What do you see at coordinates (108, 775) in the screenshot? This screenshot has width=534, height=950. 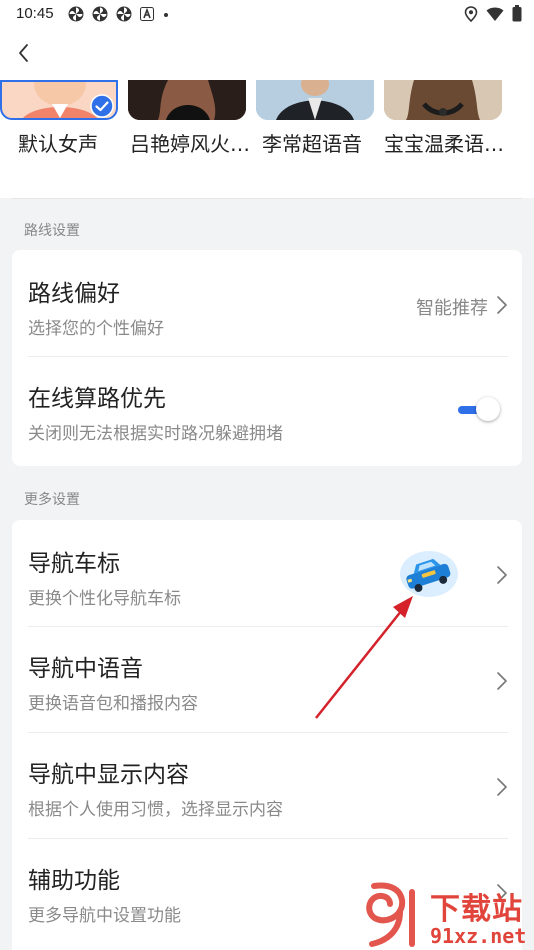 I see `row-title: 导航中显示内容` at bounding box center [108, 775].